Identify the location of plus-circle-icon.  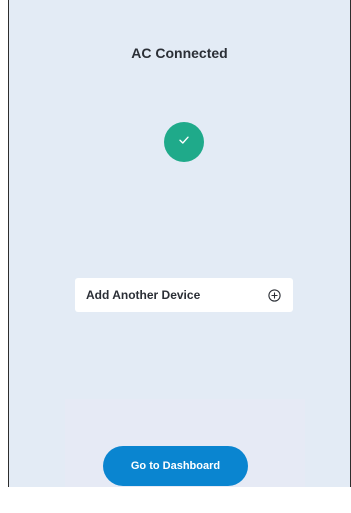
(274, 295).